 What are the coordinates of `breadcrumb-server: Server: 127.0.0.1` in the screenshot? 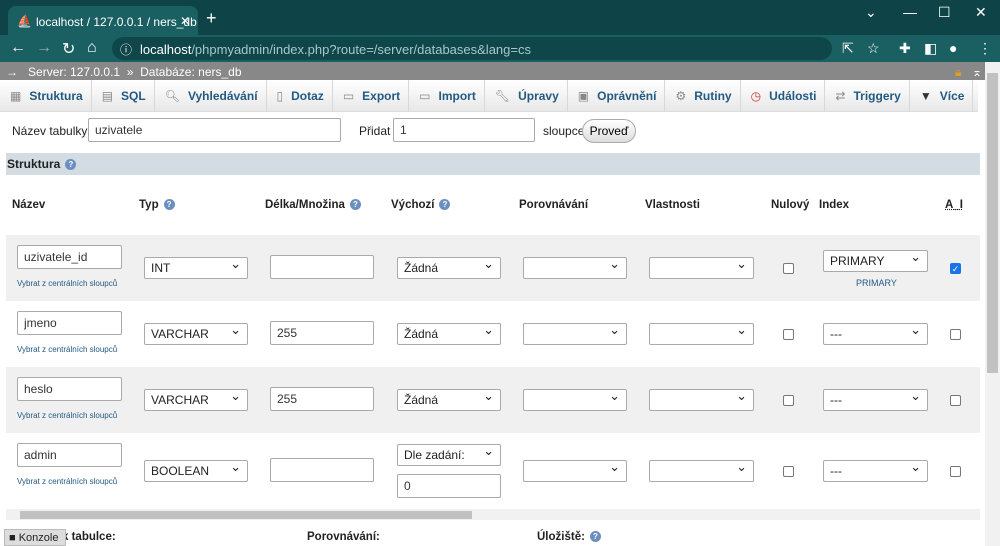 It's located at (74, 72).